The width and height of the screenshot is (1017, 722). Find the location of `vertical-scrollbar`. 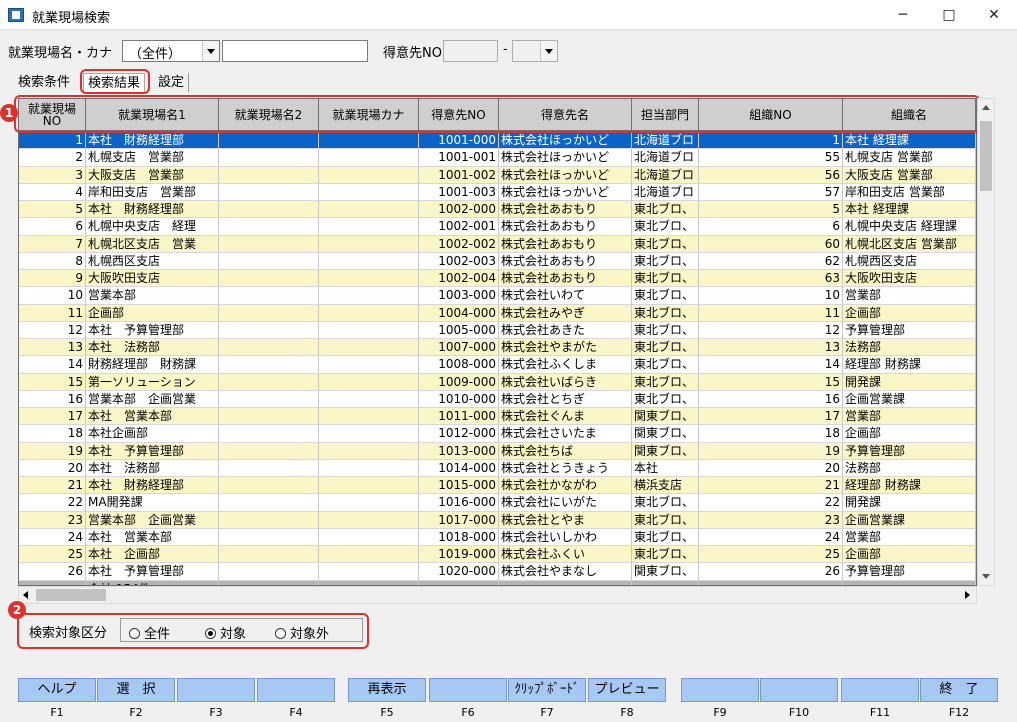

vertical-scrollbar is located at coordinates (986, 342).